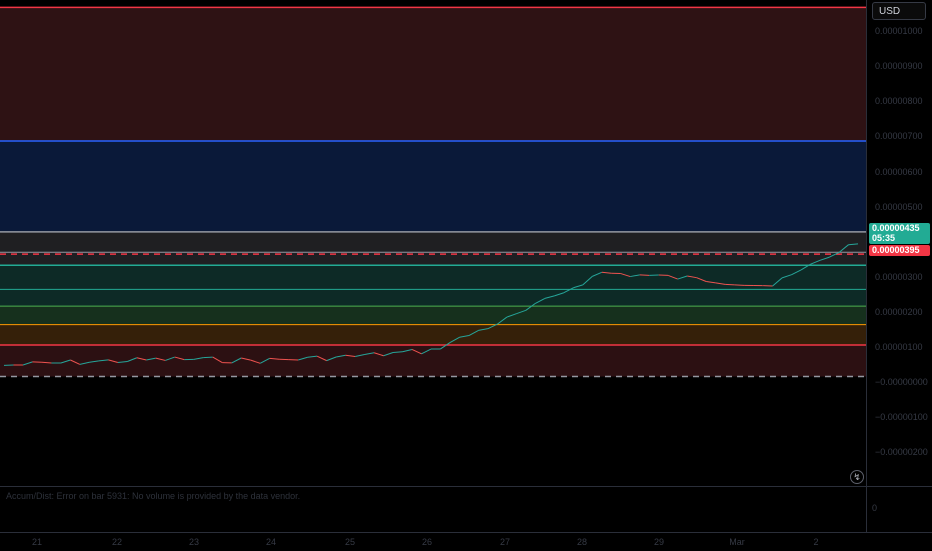 The width and height of the screenshot is (932, 551). I want to click on time-axis: 21 22 23 24 25 26 27 28 29 Mar 2, so click(466, 541).